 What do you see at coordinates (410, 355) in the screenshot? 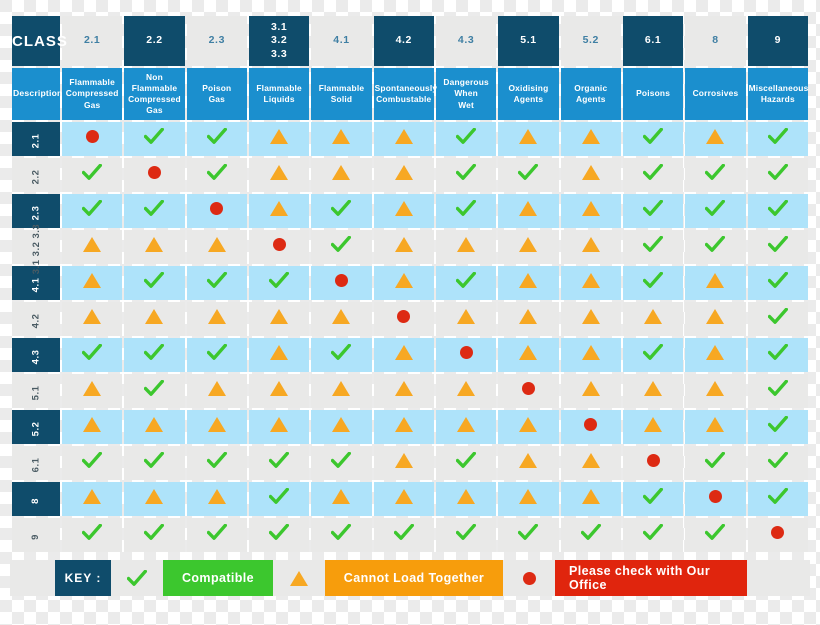
I see `table-row: 4.3` at bounding box center [410, 355].